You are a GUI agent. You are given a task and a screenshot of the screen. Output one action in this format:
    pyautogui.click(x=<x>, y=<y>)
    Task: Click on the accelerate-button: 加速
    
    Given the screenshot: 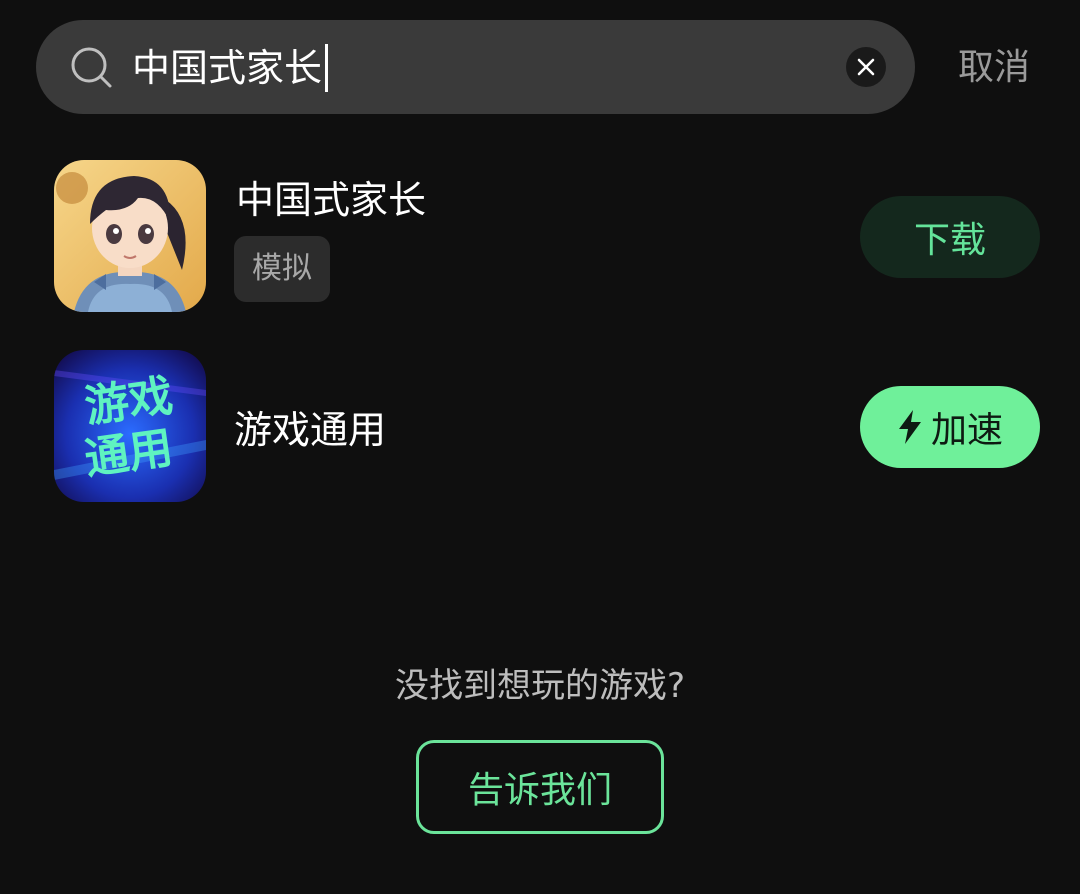 What is the action you would take?
    pyautogui.click(x=950, y=427)
    